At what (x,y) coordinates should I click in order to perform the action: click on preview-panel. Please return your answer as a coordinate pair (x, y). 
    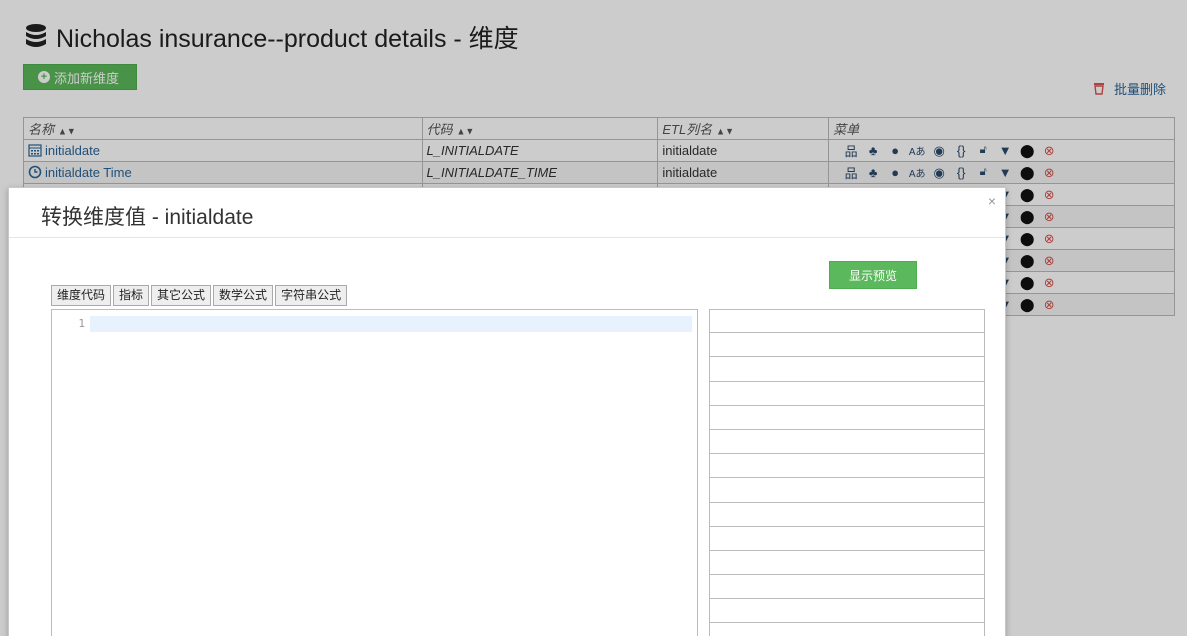
    Looking at the image, I should click on (847, 472).